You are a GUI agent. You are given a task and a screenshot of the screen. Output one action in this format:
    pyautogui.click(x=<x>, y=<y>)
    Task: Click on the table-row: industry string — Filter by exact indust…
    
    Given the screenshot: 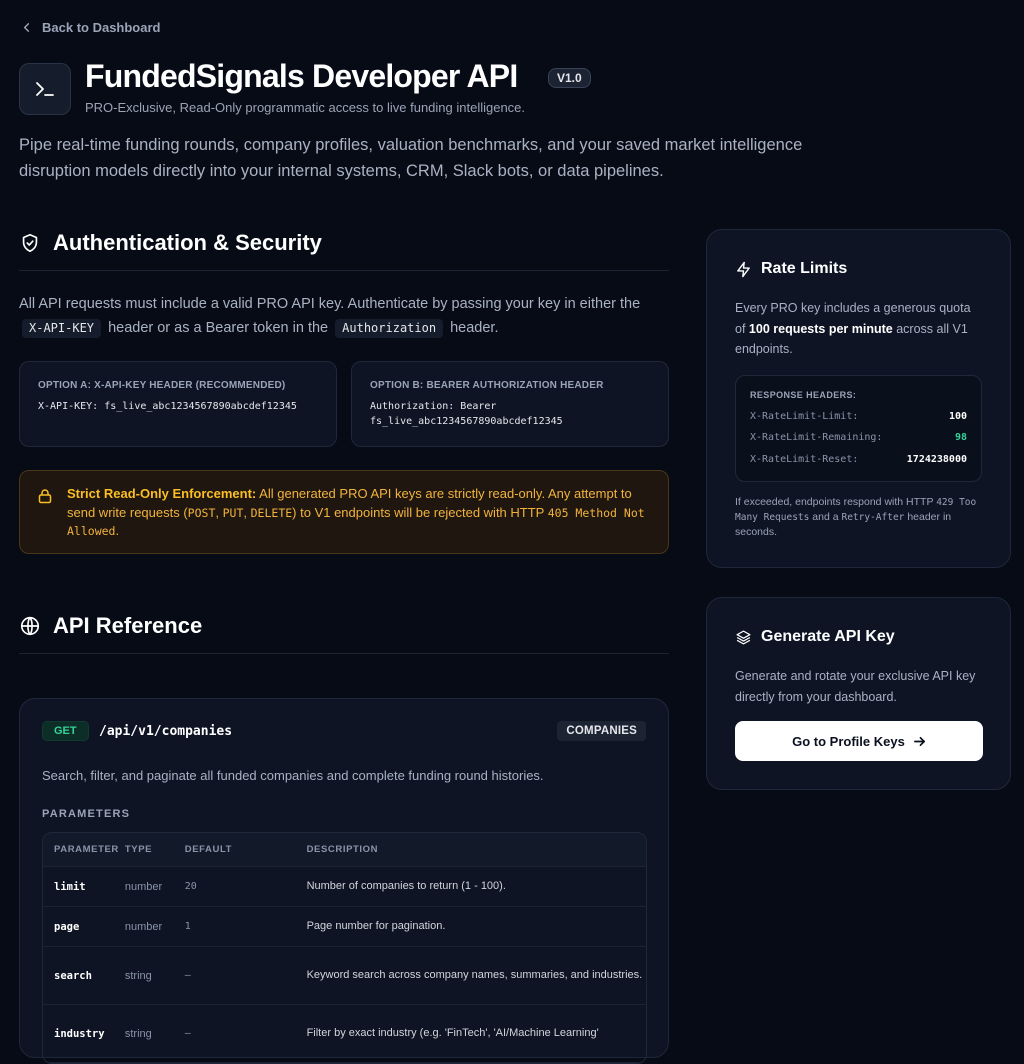 What is the action you would take?
    pyautogui.click(x=344, y=1034)
    